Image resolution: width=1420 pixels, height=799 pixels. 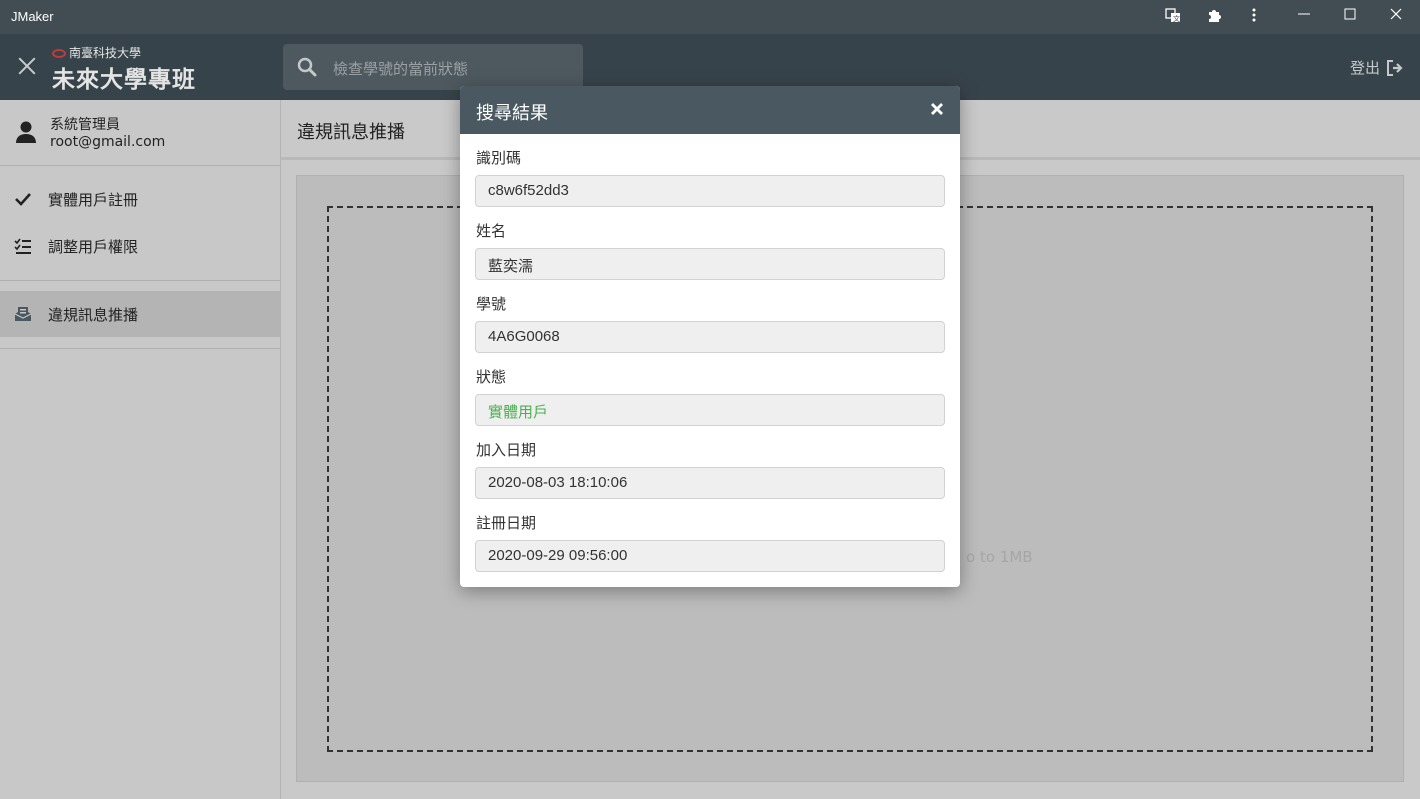 I want to click on join-date-label: 加入日期, so click(x=506, y=450).